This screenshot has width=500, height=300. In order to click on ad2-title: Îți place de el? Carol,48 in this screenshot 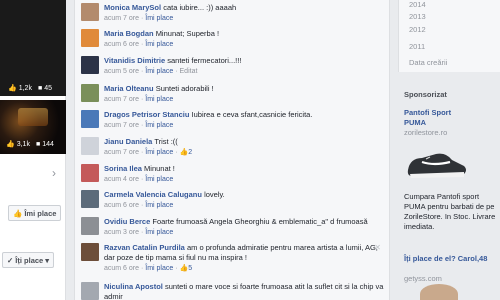, I will do `click(450, 259)`.